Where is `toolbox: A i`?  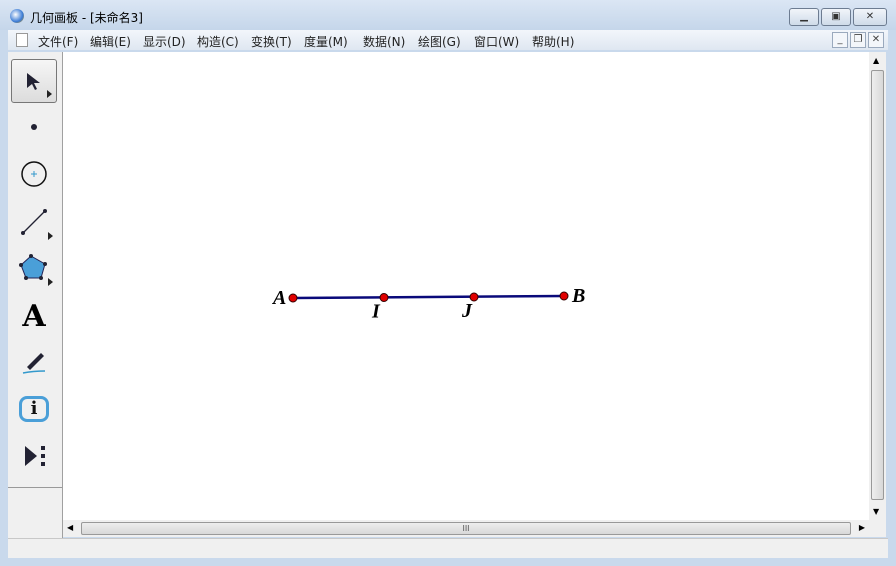
toolbox: A i is located at coordinates (35, 295).